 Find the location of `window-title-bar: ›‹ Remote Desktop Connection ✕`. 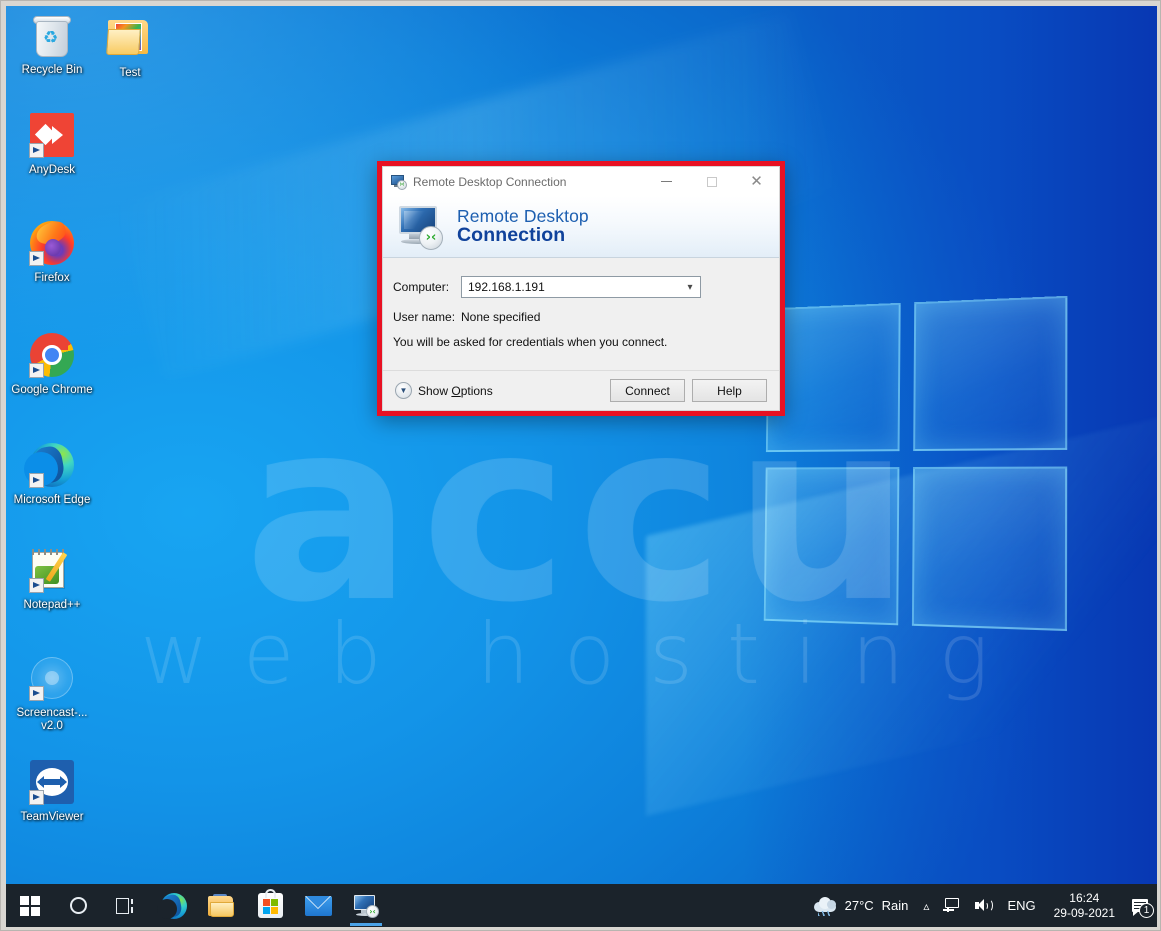

window-title-bar: ›‹ Remote Desktop Connection ✕ is located at coordinates (581, 181).